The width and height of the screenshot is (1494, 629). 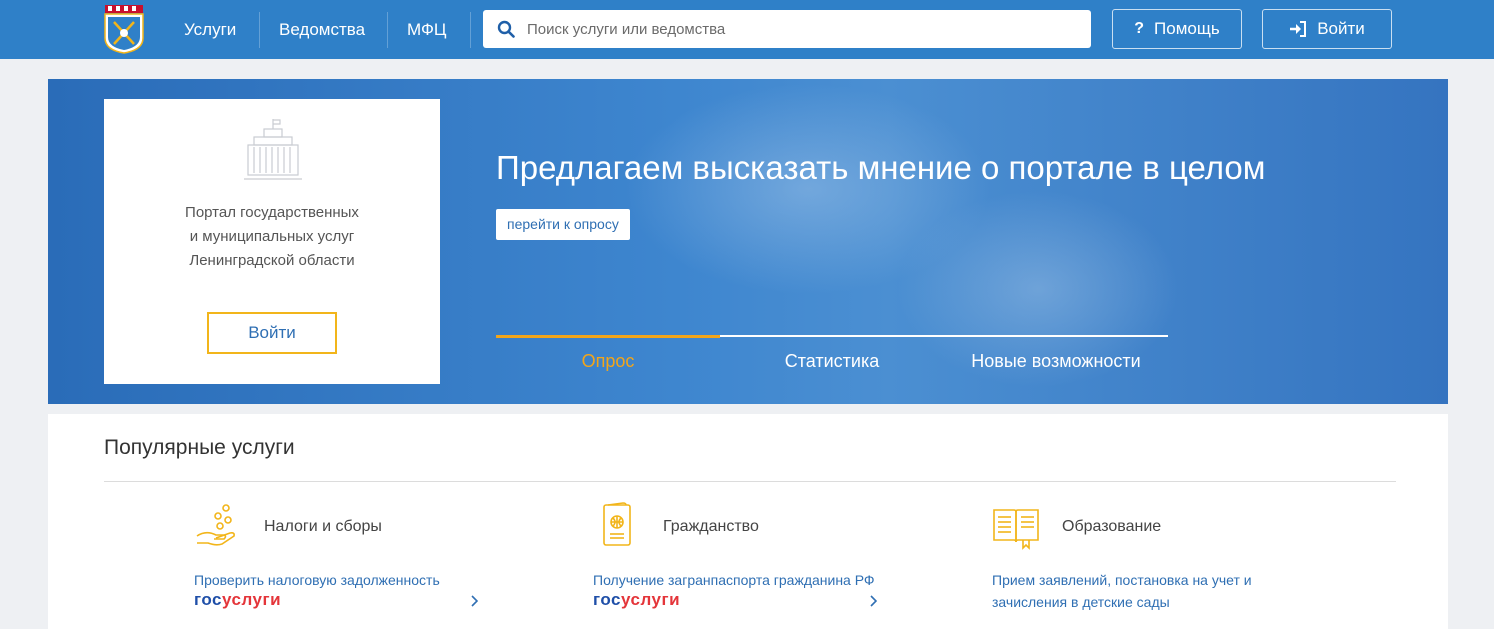 What do you see at coordinates (711, 527) in the screenshot?
I see `category-title: Гражданство` at bounding box center [711, 527].